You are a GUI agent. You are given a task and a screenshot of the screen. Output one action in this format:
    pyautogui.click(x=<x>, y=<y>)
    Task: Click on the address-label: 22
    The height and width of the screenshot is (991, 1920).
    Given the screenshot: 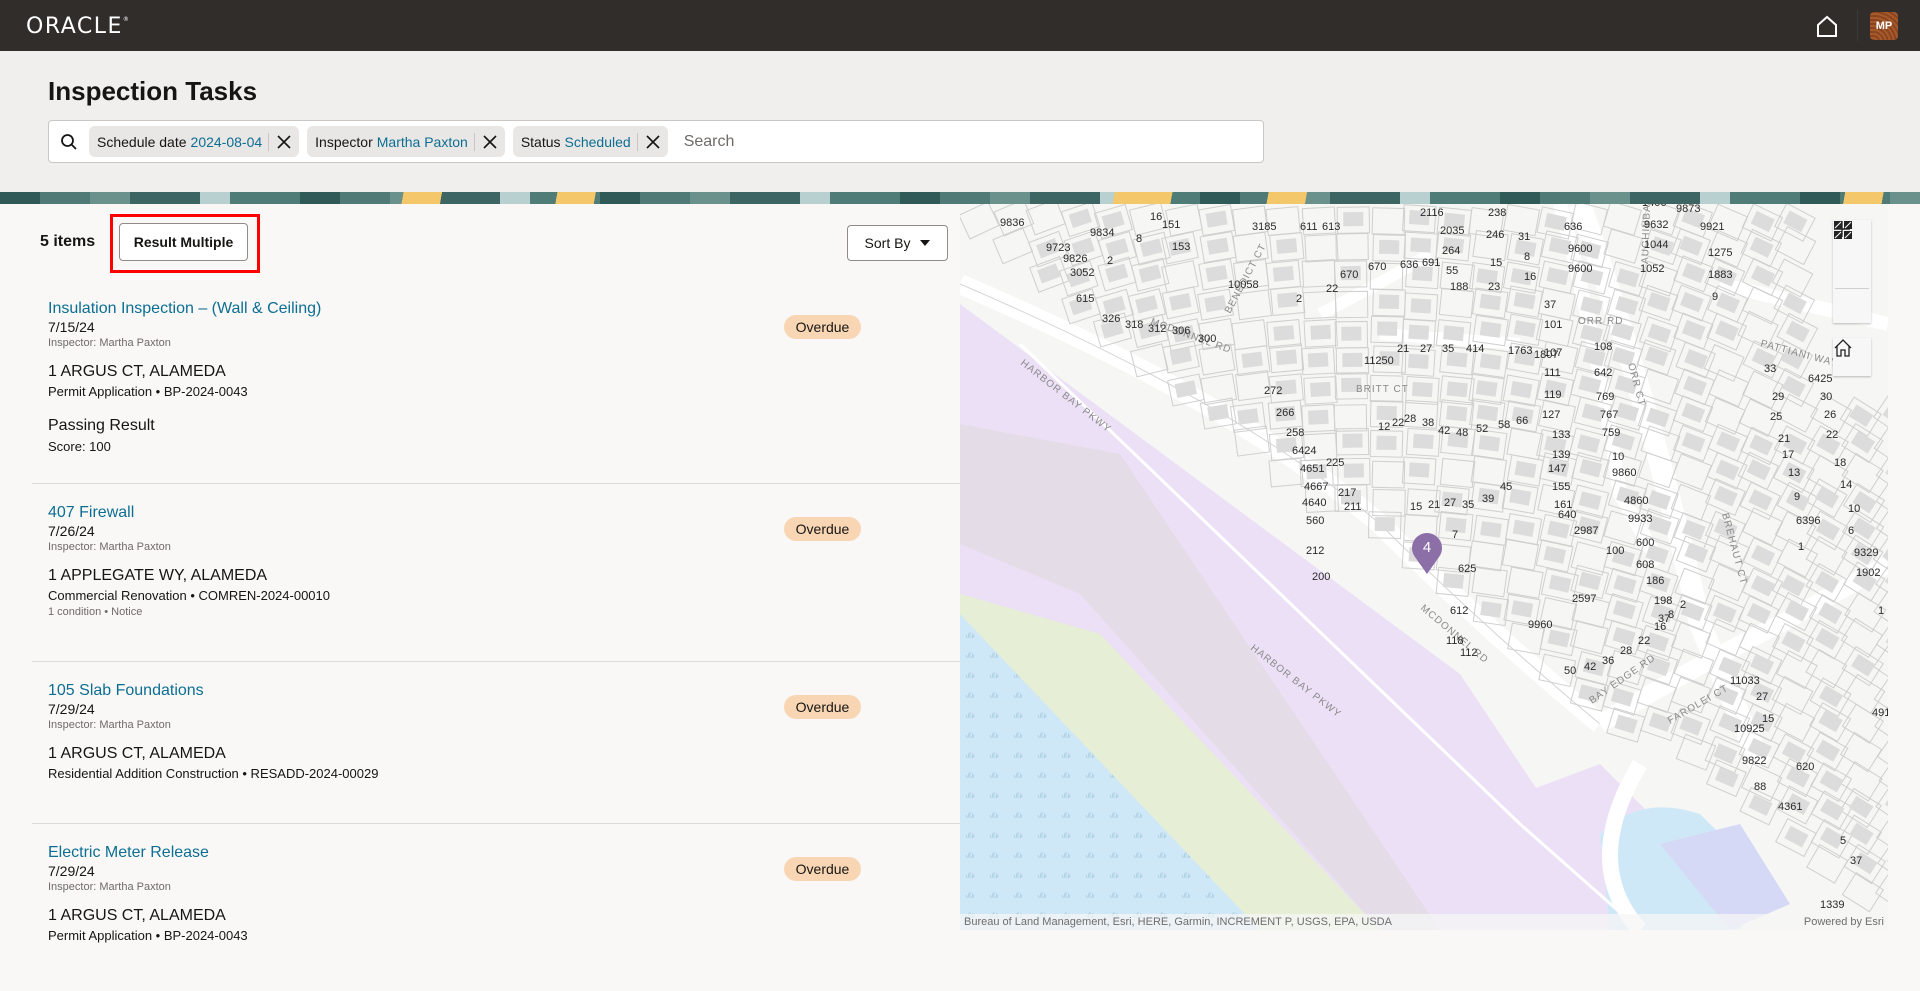 What is the action you would take?
    pyautogui.click(x=1398, y=423)
    